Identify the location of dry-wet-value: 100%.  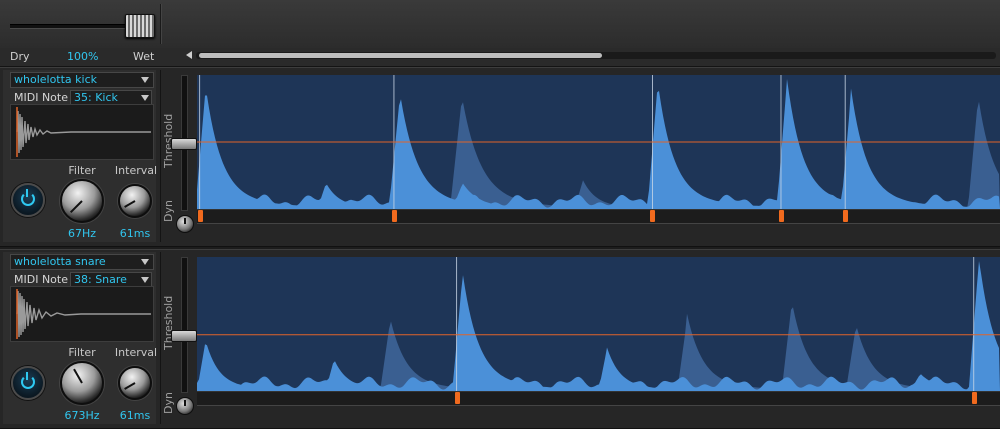
(82, 56).